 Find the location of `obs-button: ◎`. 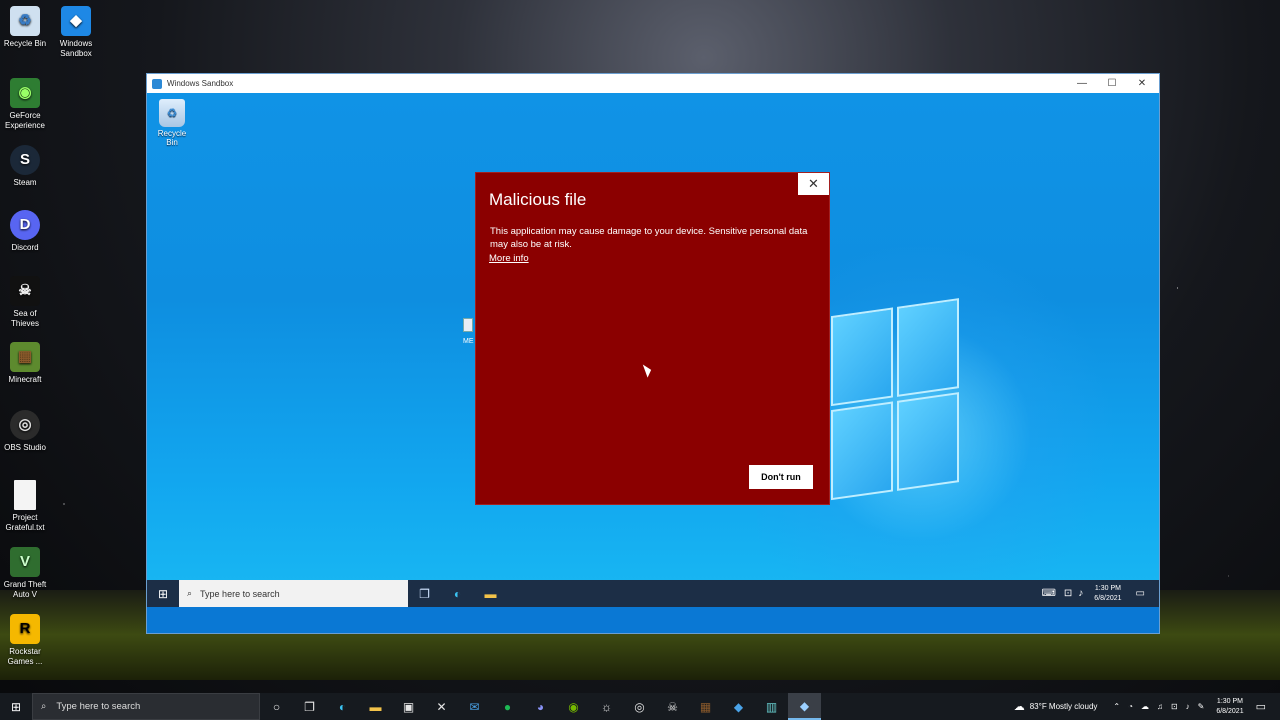

obs-button: ◎ is located at coordinates (639, 706).